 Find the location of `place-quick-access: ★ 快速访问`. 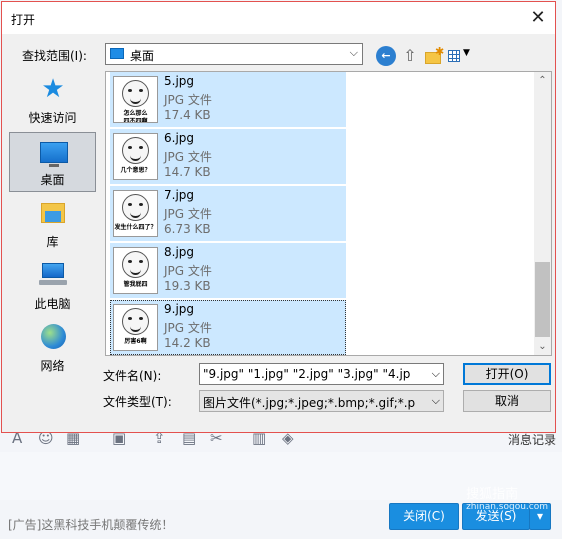

place-quick-access: ★ 快速访问 is located at coordinates (52, 101).